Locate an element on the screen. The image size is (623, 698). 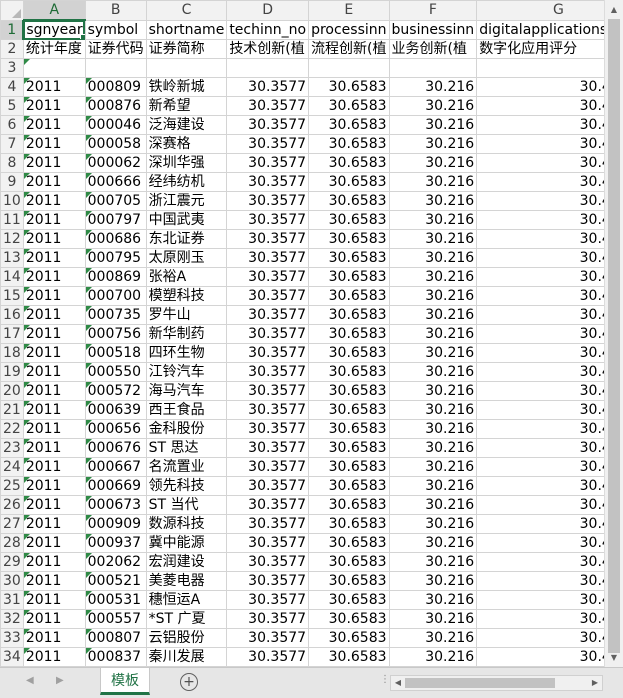
cell-c8: 深圳华强 is located at coordinates (186, 163).